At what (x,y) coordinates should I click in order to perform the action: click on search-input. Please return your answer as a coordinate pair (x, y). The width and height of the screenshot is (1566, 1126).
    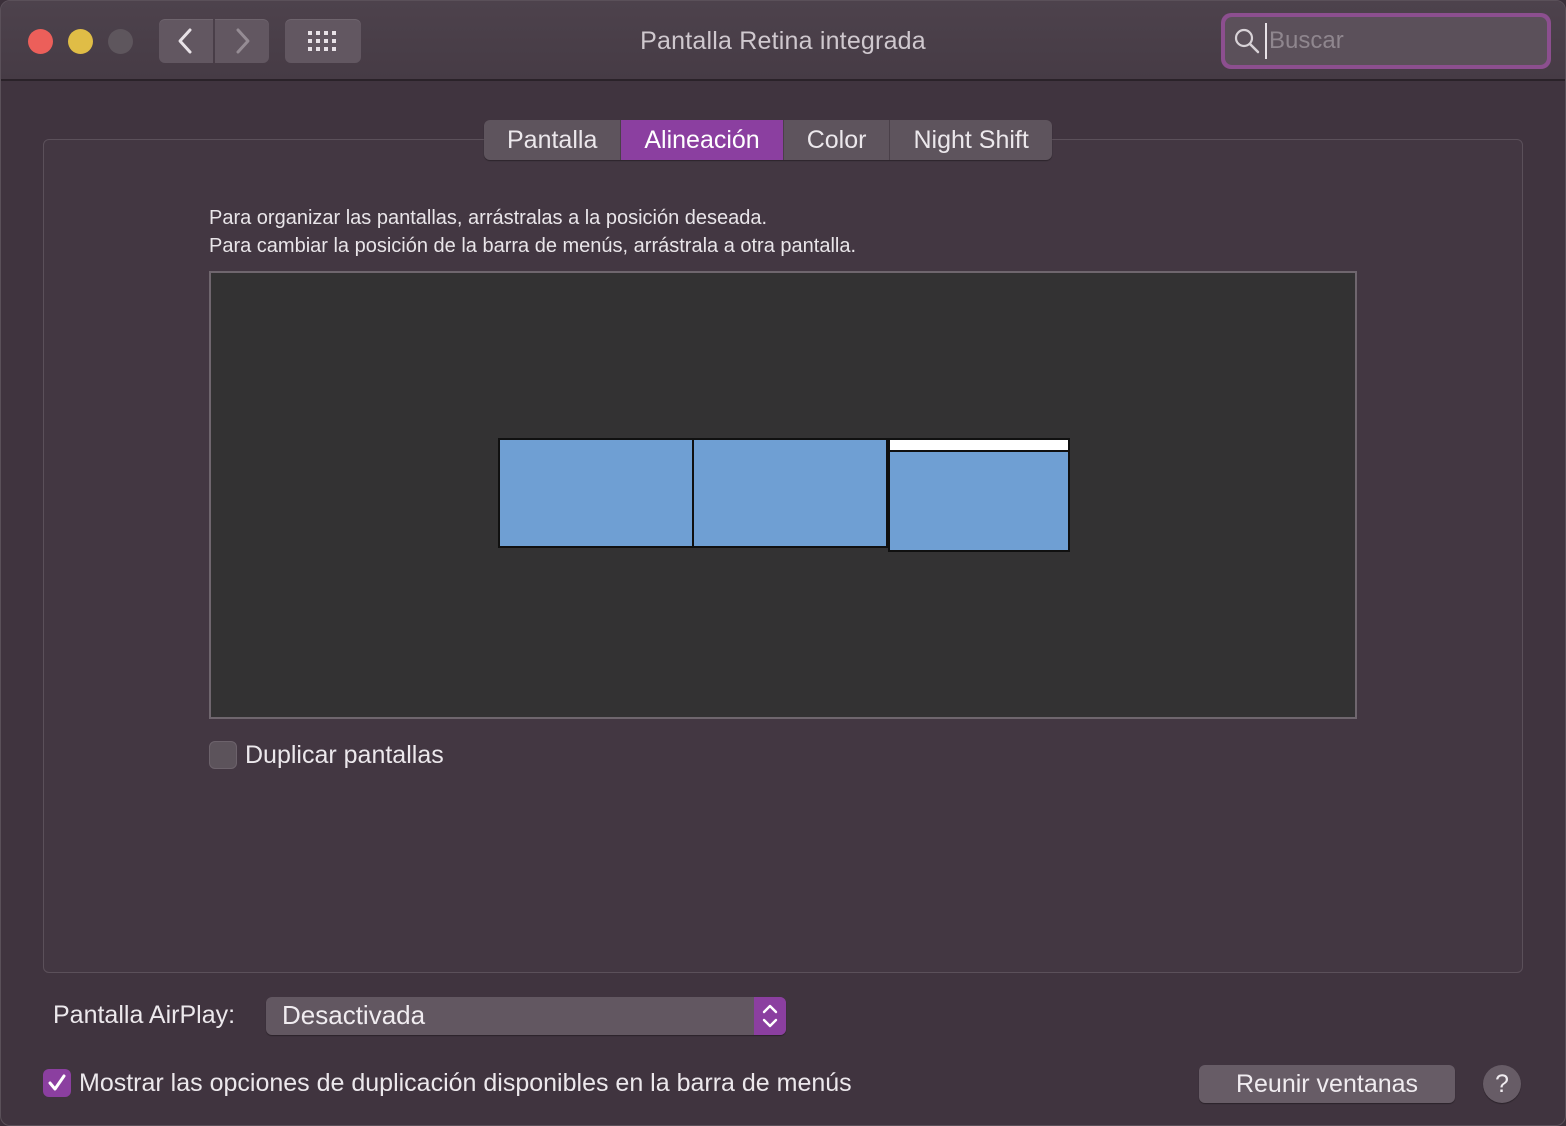
    Looking at the image, I should click on (1403, 41).